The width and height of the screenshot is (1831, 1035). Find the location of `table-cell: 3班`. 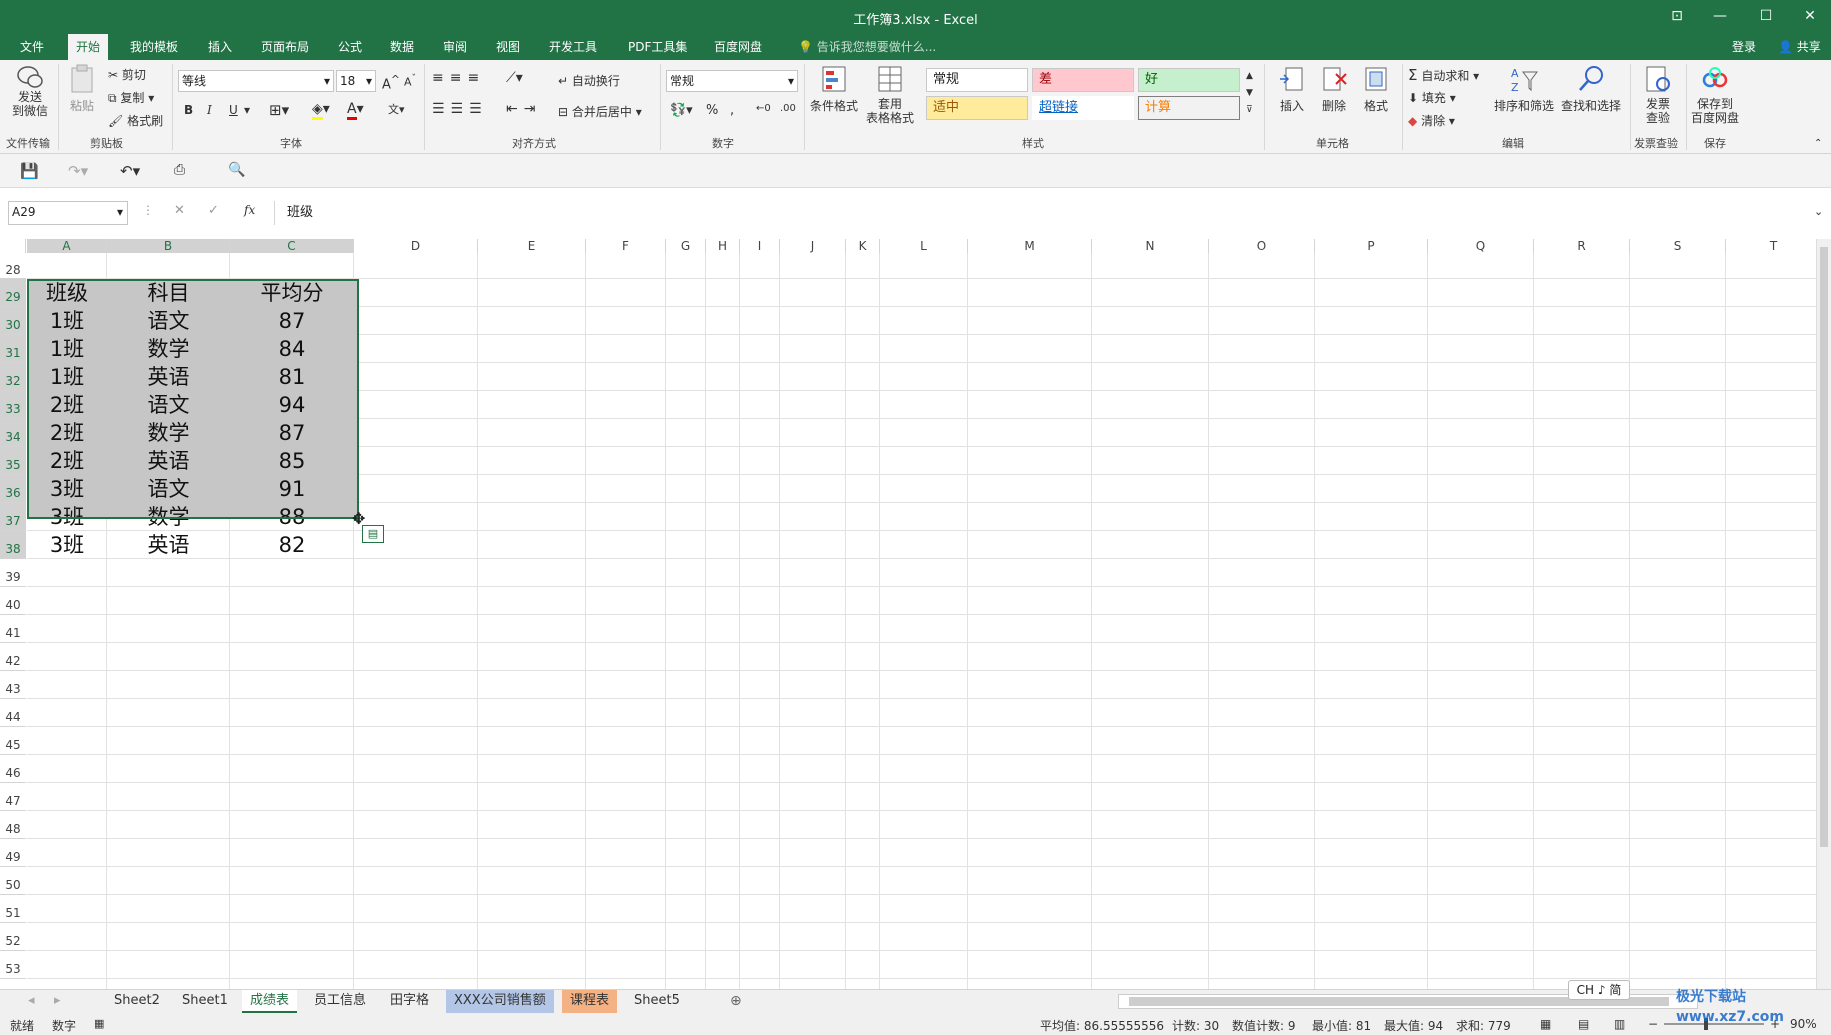

table-cell: 3班 is located at coordinates (67, 545).